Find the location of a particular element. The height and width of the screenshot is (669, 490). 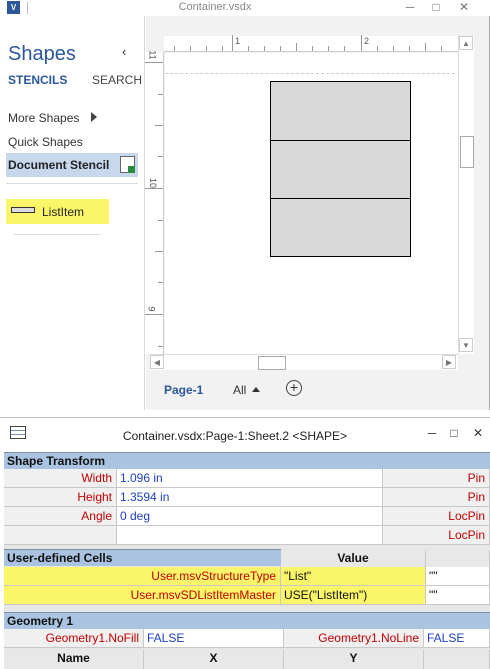

scroll-right-icon: ▶ is located at coordinates (449, 362).